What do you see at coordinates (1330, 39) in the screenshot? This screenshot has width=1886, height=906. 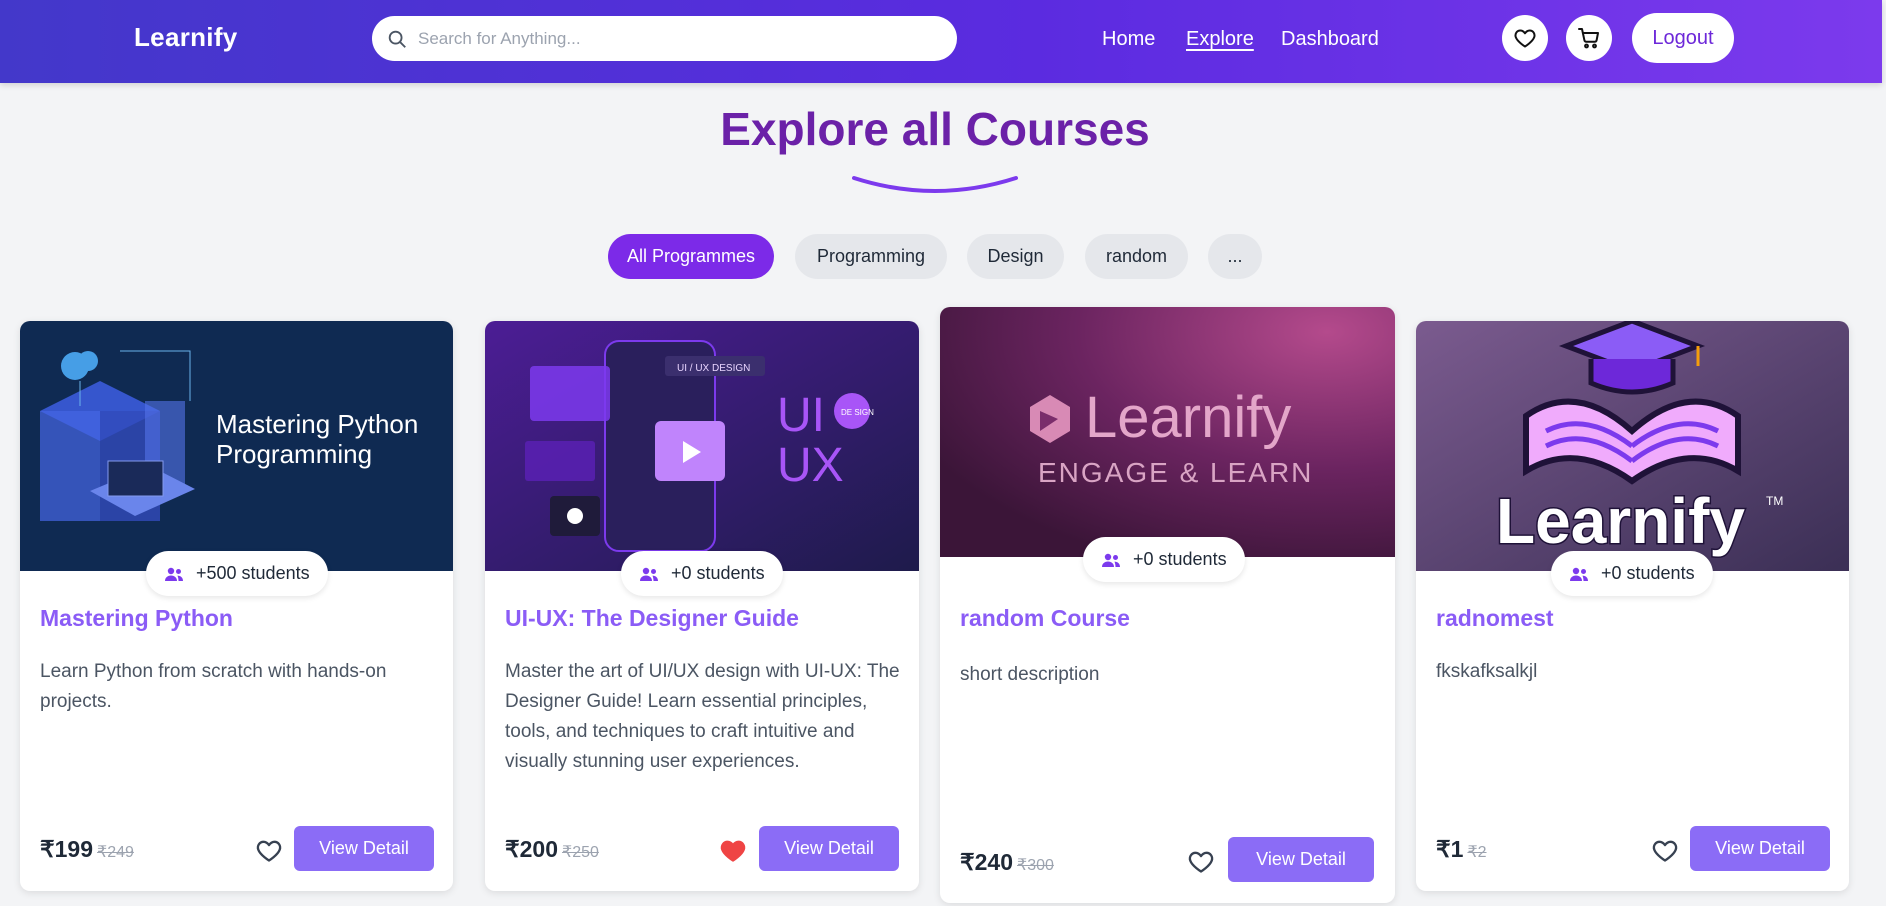 I see `nav-dashboard: Dashboard` at bounding box center [1330, 39].